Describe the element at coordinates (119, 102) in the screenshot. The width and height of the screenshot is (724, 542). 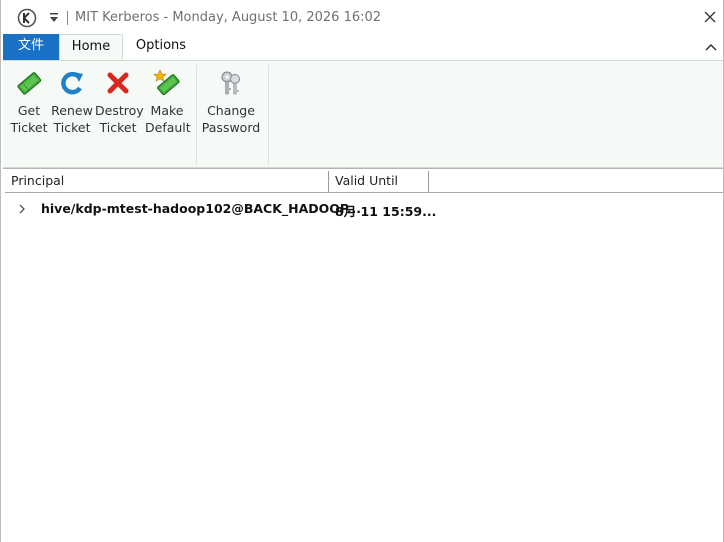
I see `destroy-ticket-button: Destroy Ticket` at that location.